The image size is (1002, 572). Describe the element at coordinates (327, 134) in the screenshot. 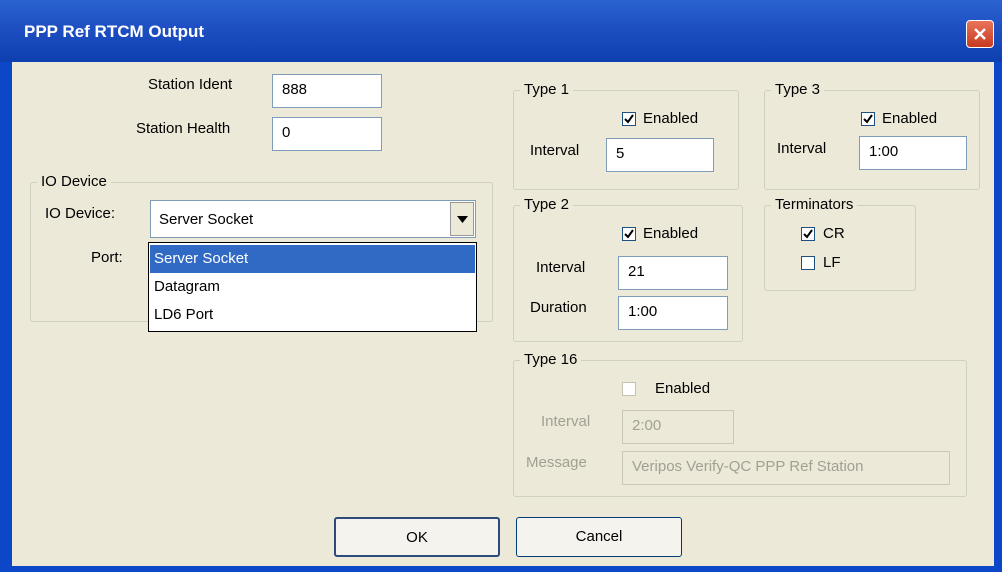

I see `station-health-field: 0` at that location.